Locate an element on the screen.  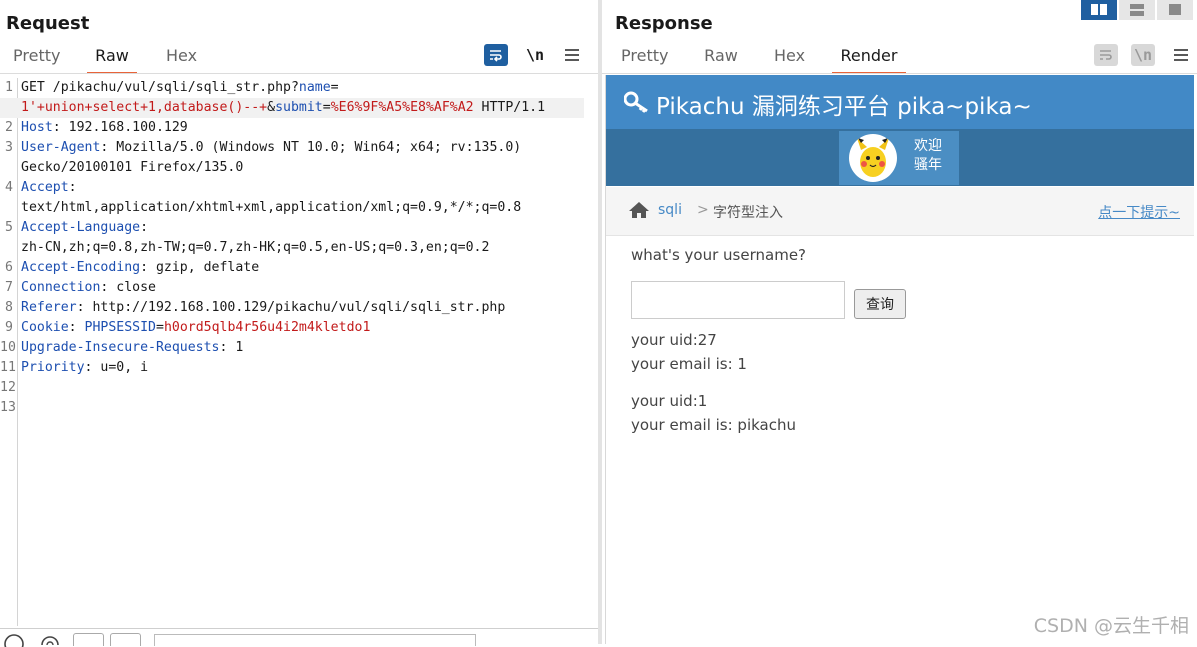
result-uid: your uid:27 is located at coordinates (674, 340).